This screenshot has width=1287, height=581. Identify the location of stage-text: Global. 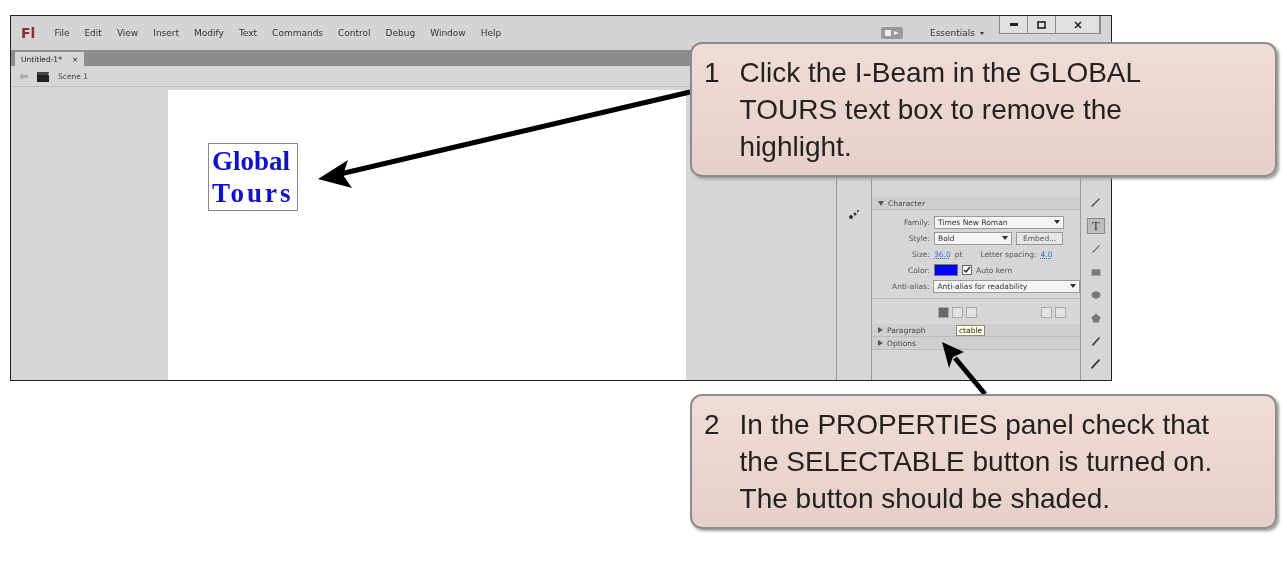
(252, 161).